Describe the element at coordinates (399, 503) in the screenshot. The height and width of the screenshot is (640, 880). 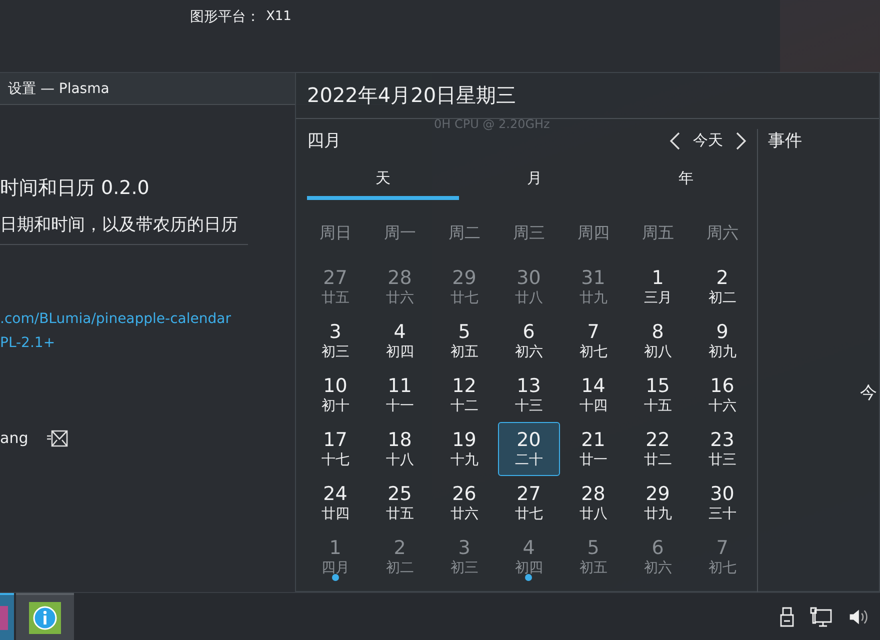
I see `day-cell: 25 廿五` at that location.